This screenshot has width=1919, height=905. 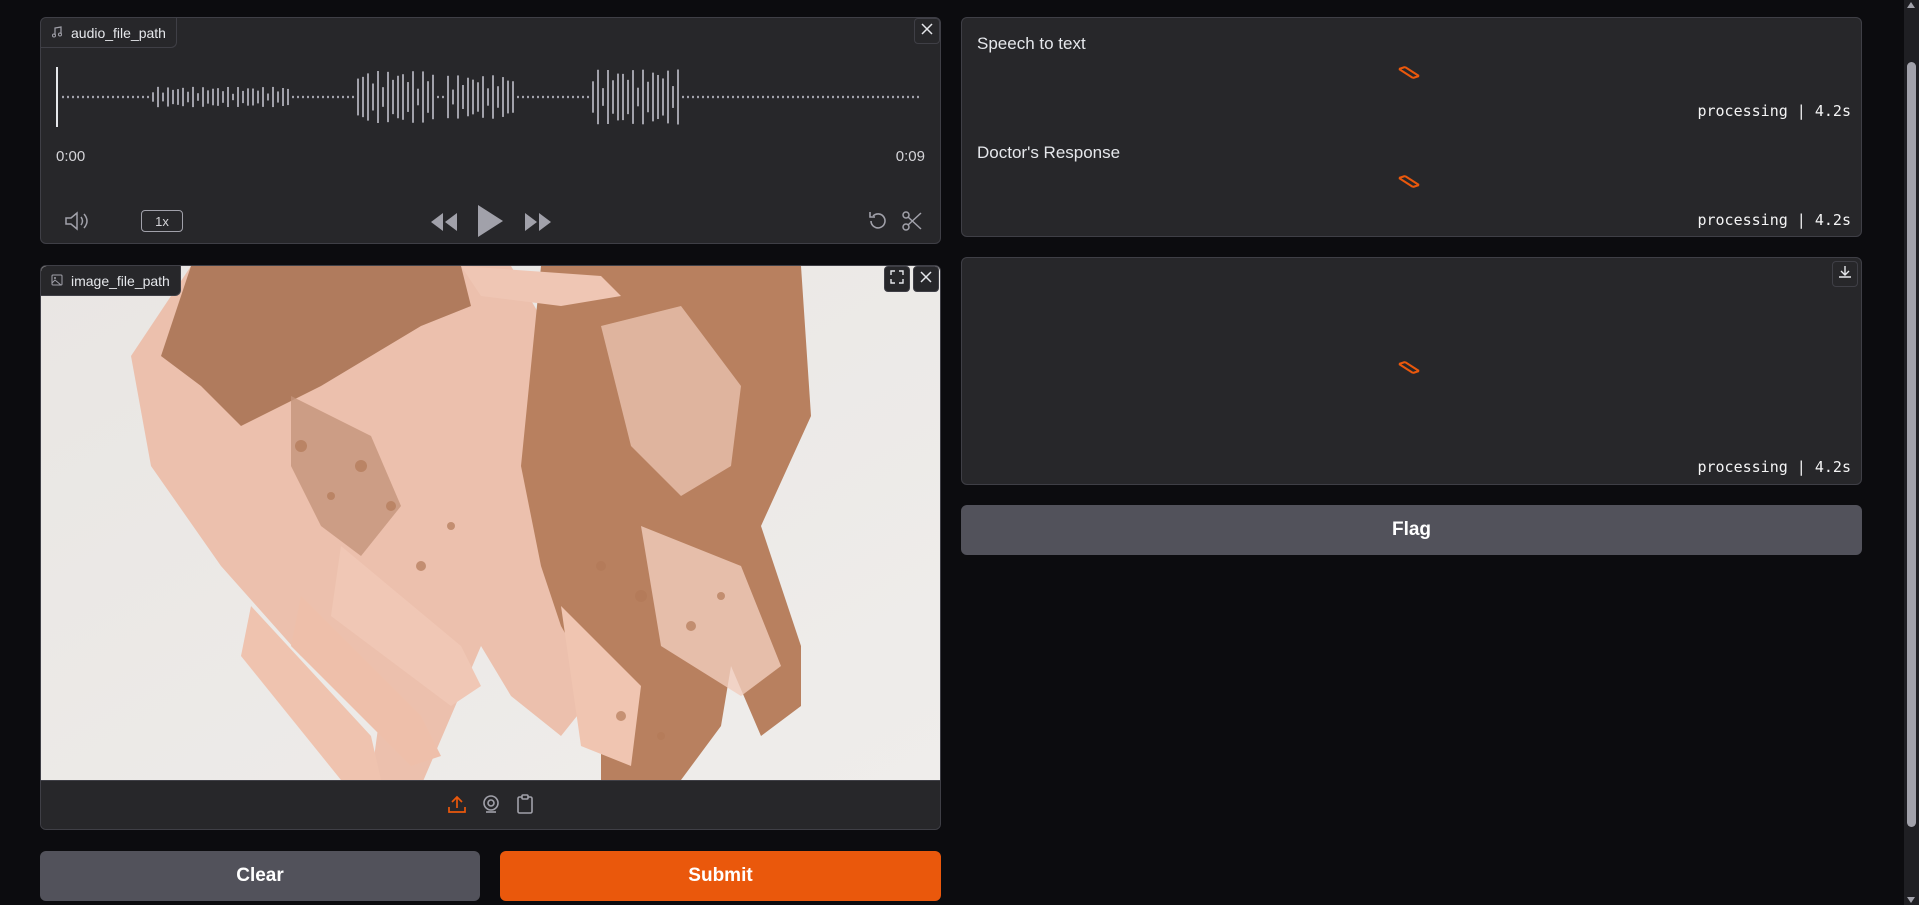 What do you see at coordinates (1774, 220) in the screenshot?
I see `doctor-status: processing | 4.2s` at bounding box center [1774, 220].